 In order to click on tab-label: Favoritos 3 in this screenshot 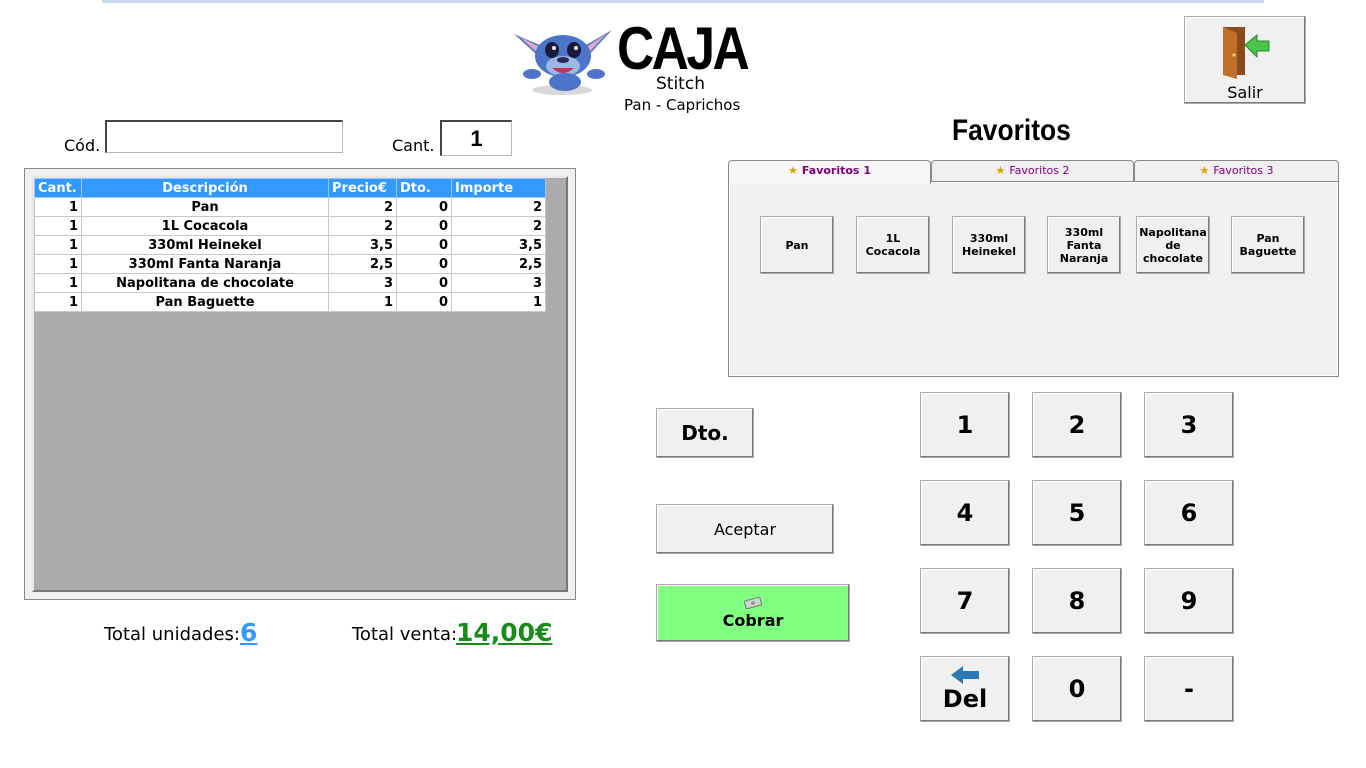, I will do `click(1243, 170)`.